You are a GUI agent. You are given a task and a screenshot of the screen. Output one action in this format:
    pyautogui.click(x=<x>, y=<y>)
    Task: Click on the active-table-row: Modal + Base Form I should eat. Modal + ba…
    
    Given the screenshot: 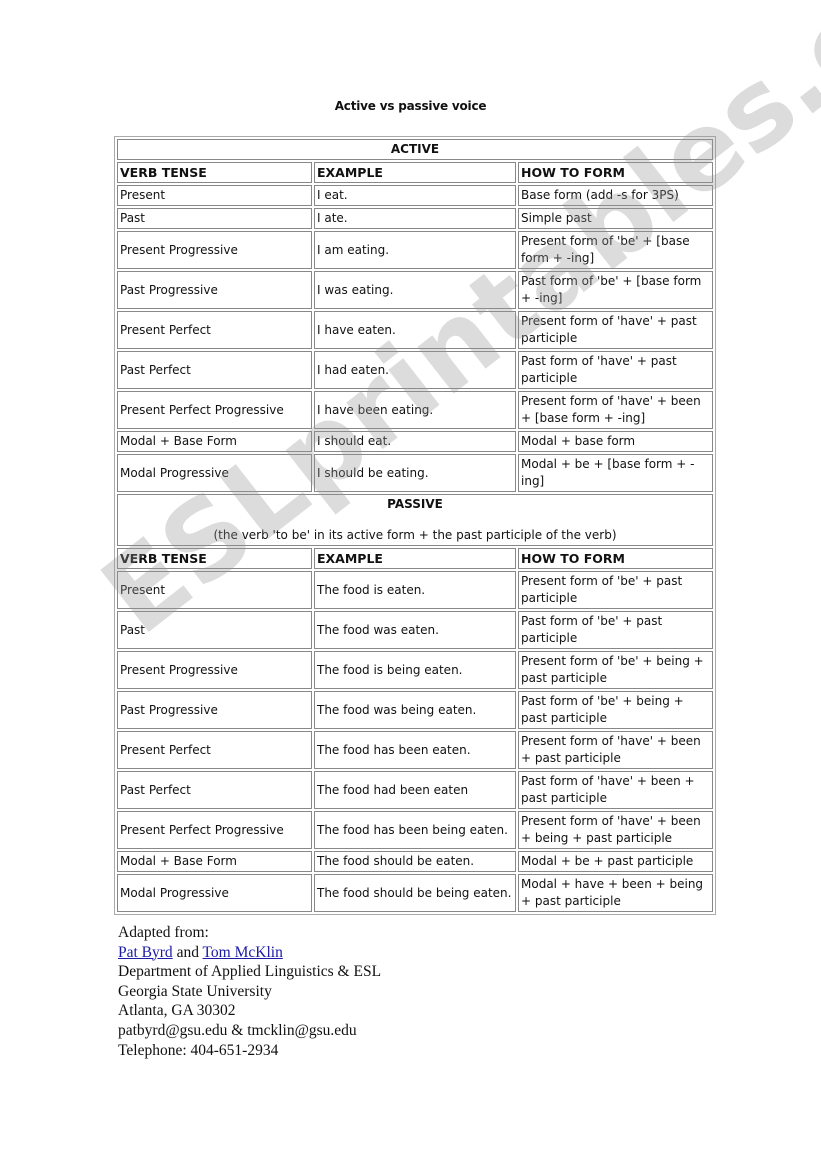 What is the action you would take?
    pyautogui.click(x=415, y=441)
    